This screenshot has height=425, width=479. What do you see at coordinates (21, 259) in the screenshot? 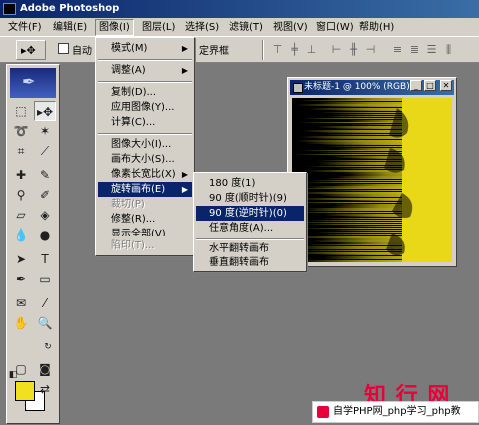
I see `path-selection-icon: ➤` at bounding box center [21, 259].